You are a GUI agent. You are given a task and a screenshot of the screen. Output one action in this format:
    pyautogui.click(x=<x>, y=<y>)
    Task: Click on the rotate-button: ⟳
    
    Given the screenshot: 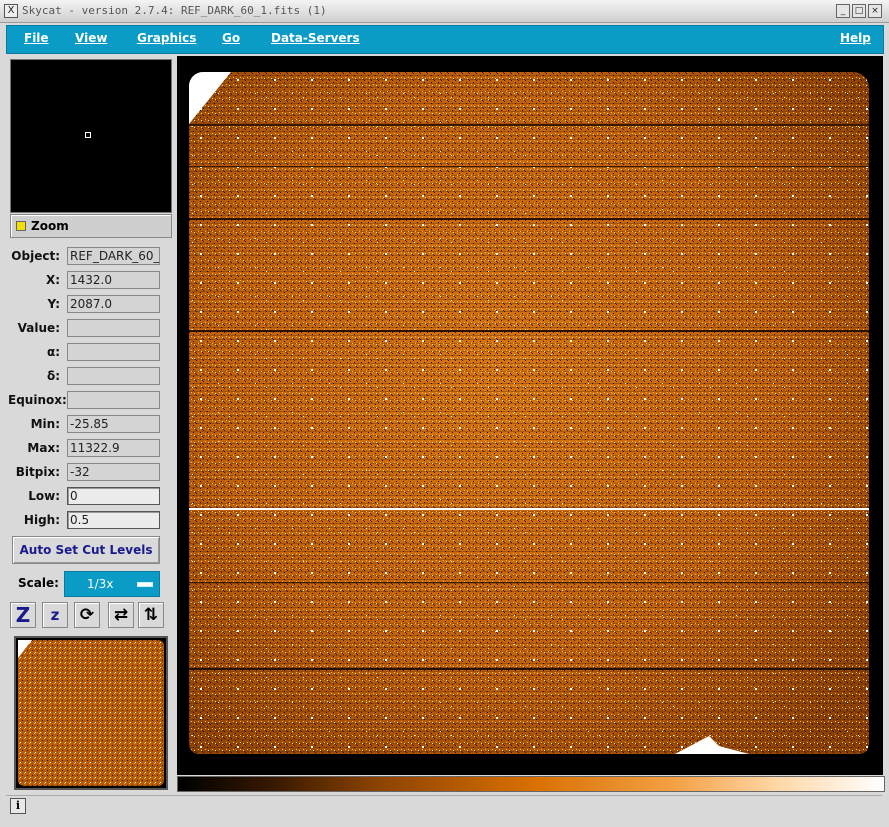 What is the action you would take?
    pyautogui.click(x=87, y=615)
    